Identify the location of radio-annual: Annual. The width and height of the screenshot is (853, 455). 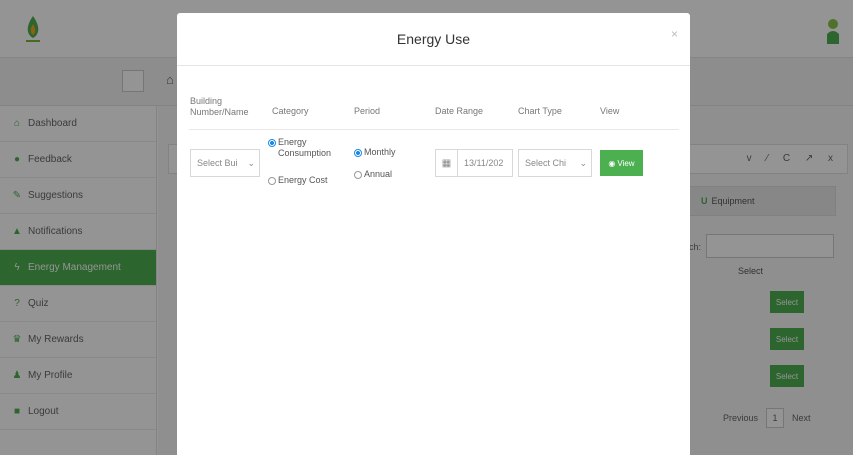
(373, 174).